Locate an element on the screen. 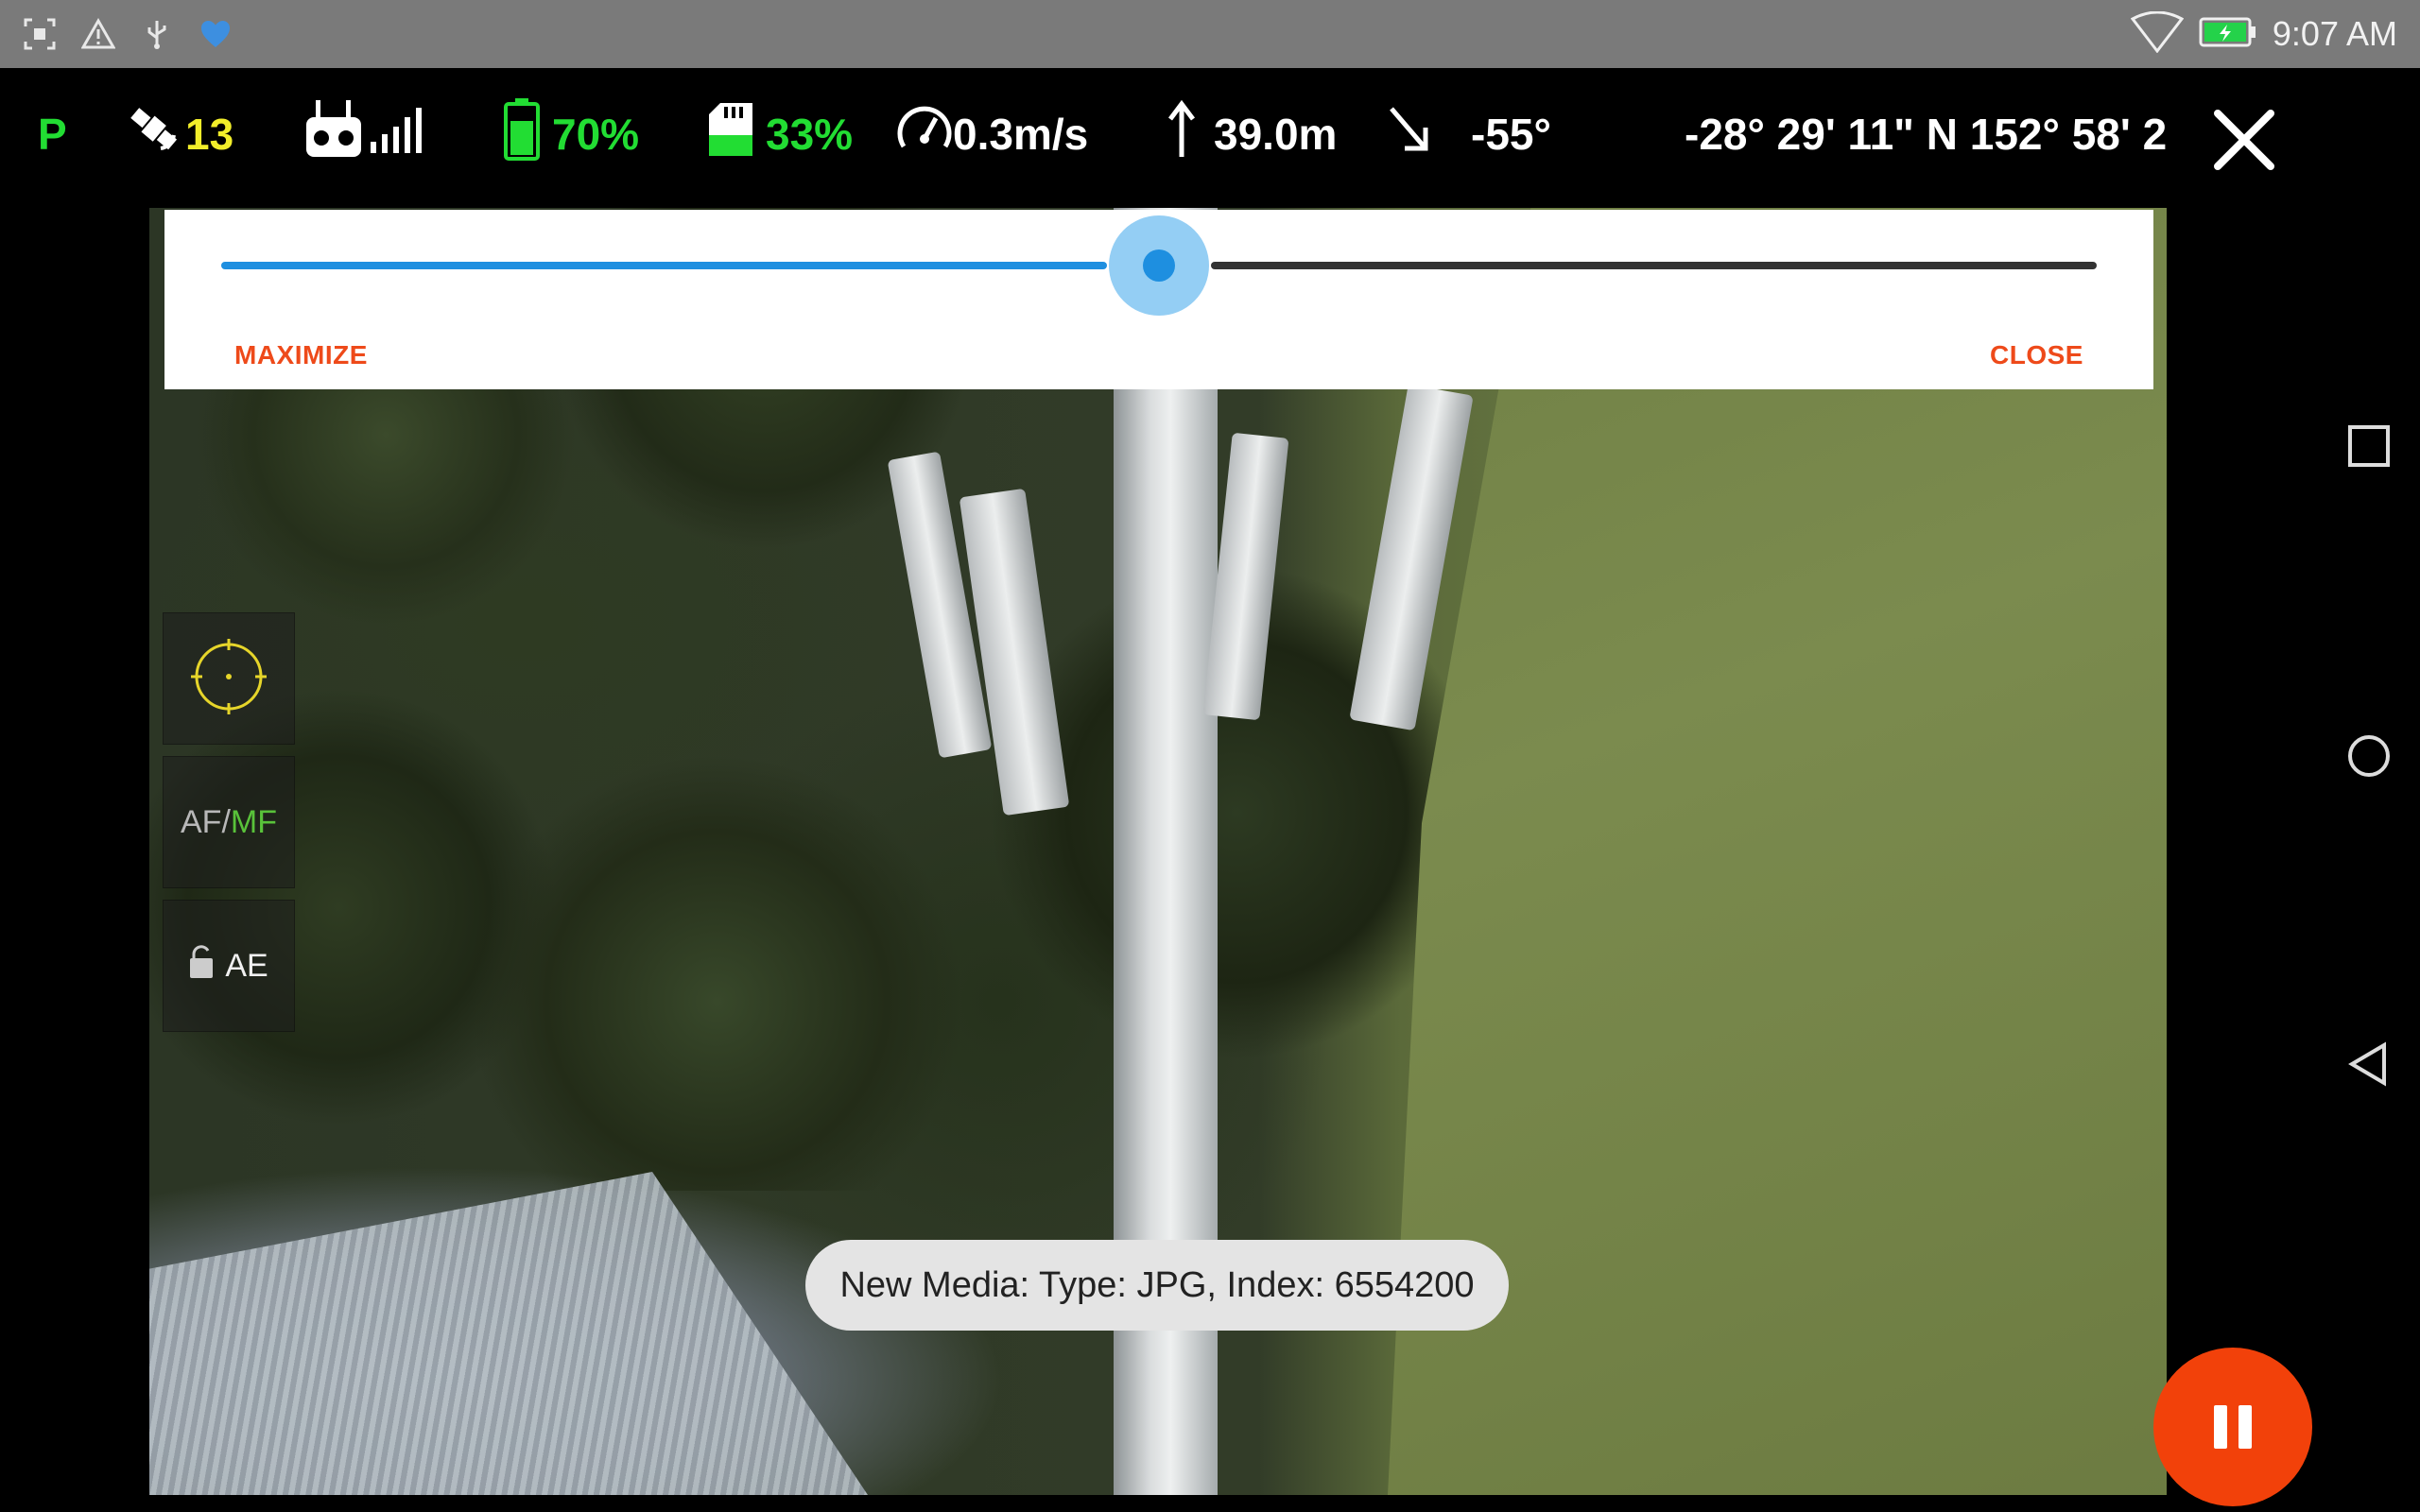 The image size is (2420, 1512). speed-value: 0.3m/s is located at coordinates (1021, 134).